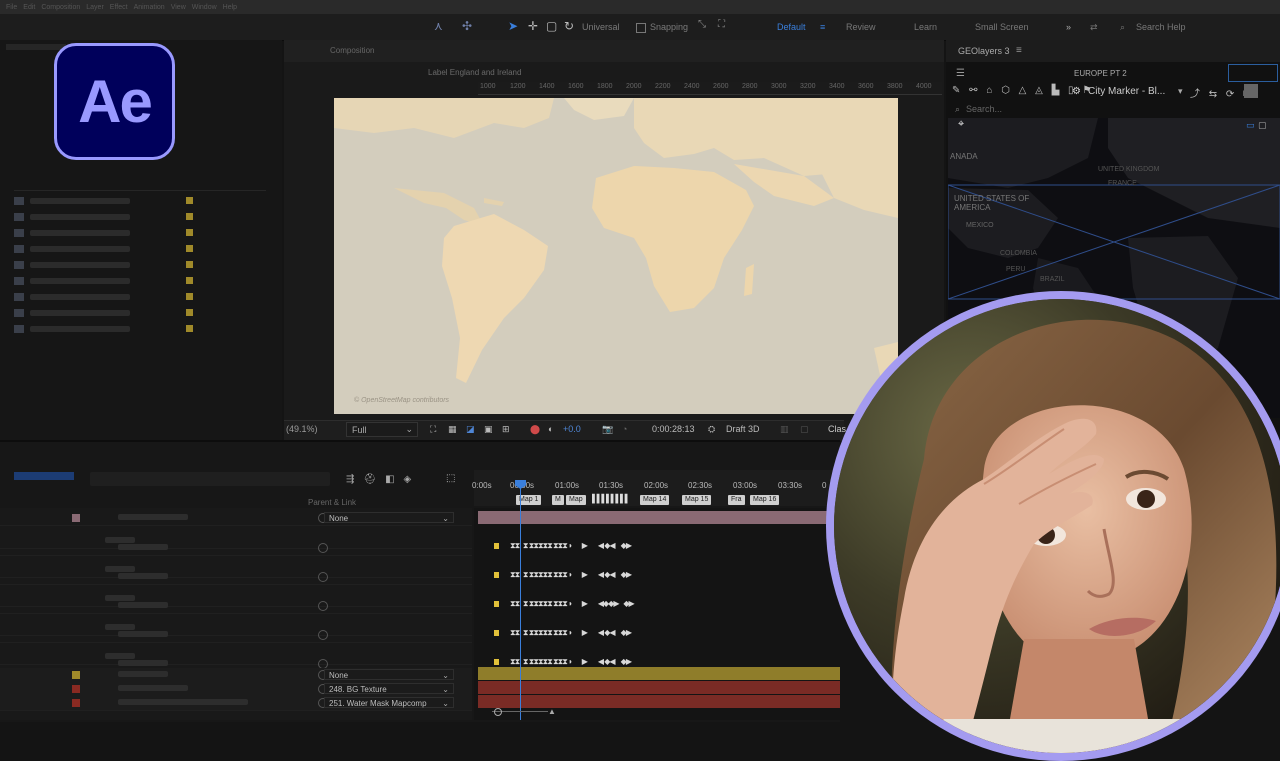 Image resolution: width=1280 pixels, height=761 pixels. Describe the element at coordinates (822, 27) in the screenshot. I see `workspace-menu-icon: ≡` at that location.